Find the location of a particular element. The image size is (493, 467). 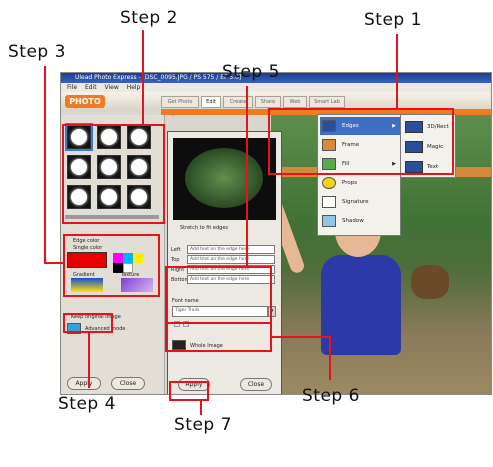

tab-share: Share is located at coordinates (268, 102).